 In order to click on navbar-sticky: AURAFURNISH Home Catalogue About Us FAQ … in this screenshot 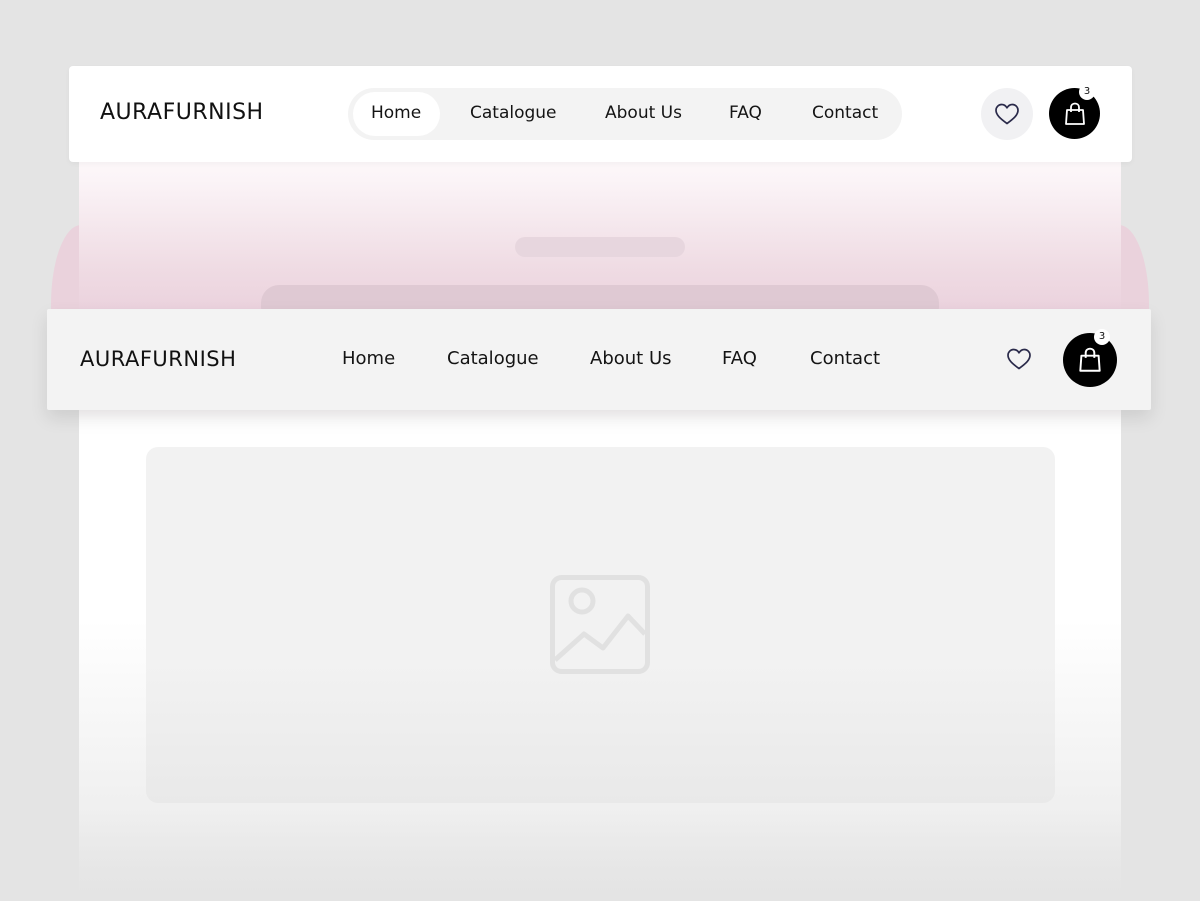, I will do `click(599, 359)`.